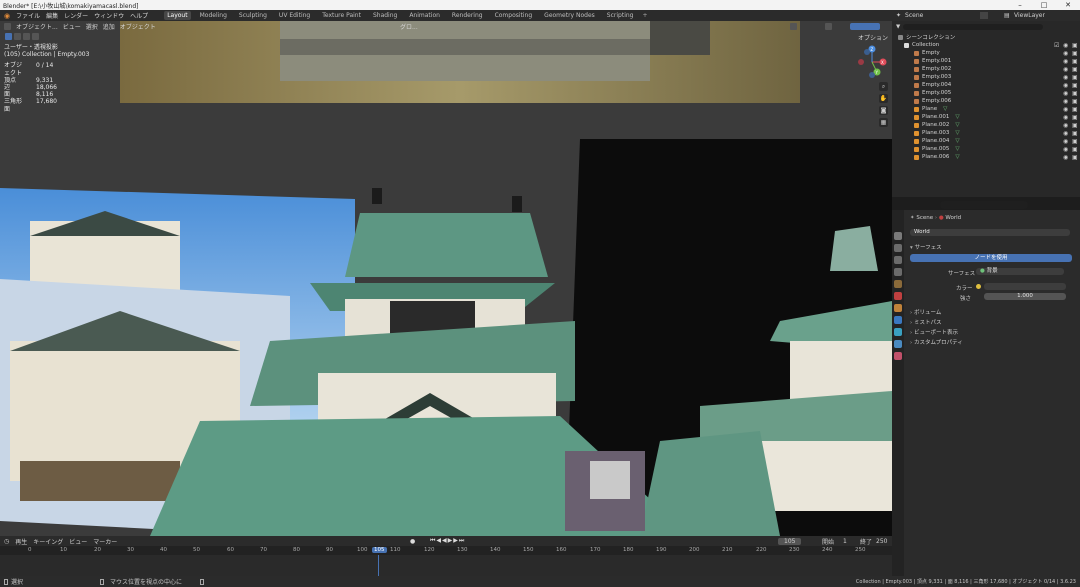  What do you see at coordinates (986, 141) in the screenshot?
I see `outliner-item: Plane.004 ▽ ◉ ▣` at bounding box center [986, 141].